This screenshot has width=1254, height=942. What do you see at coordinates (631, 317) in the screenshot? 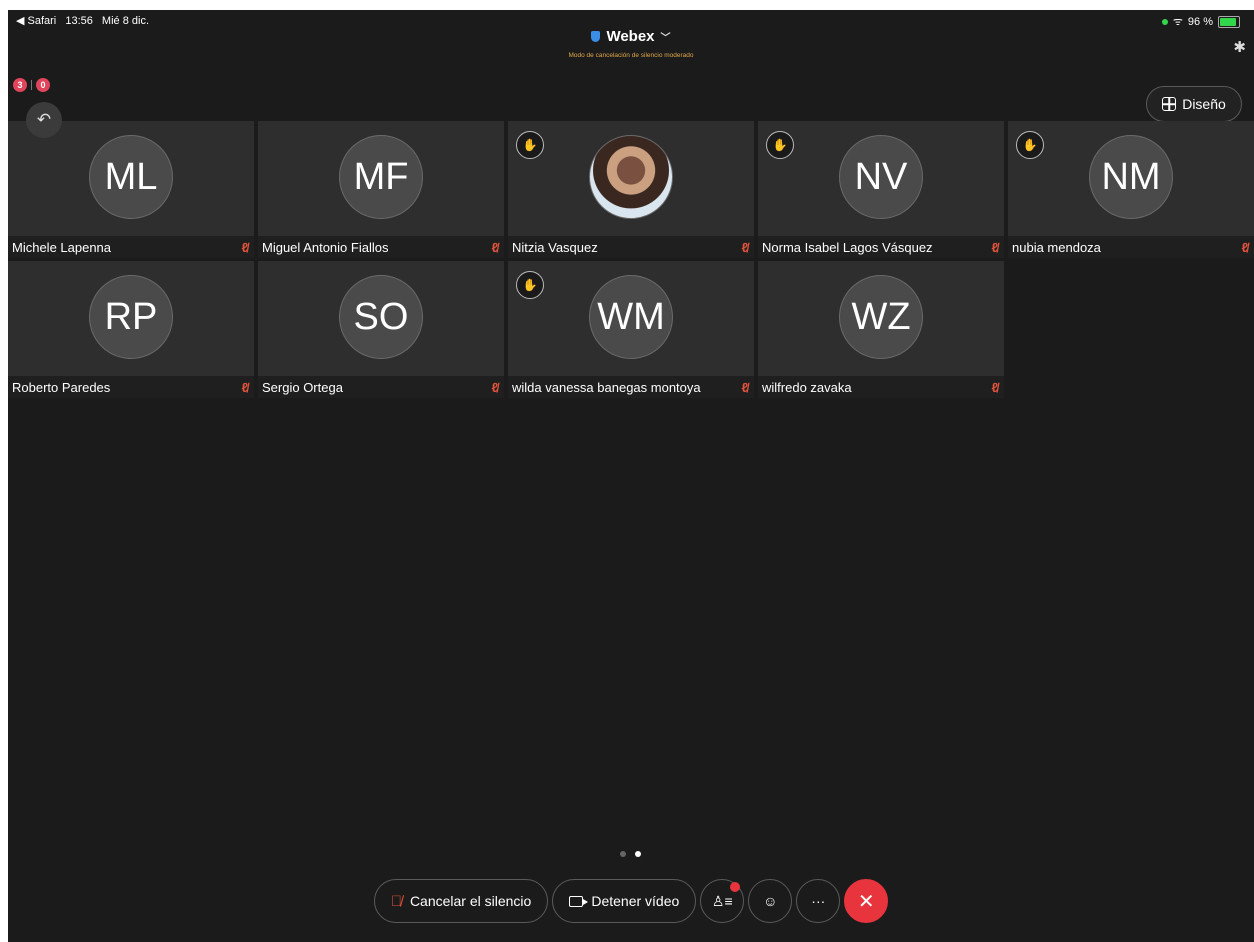
I see `participant-avatar: WM` at bounding box center [631, 317].